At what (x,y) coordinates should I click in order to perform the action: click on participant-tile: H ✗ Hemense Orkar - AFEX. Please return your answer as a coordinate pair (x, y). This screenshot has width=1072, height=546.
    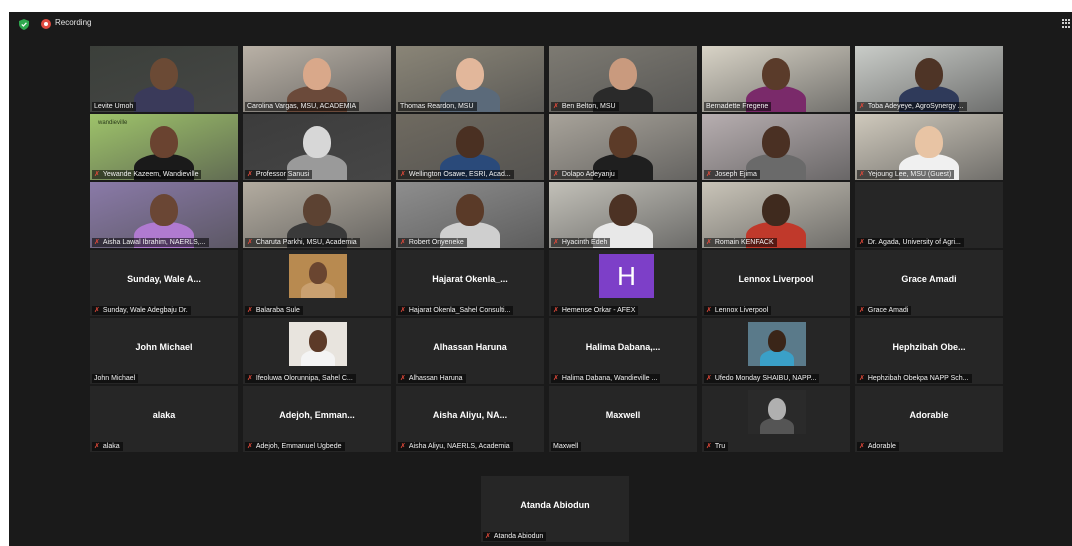
    Looking at the image, I should click on (623, 283).